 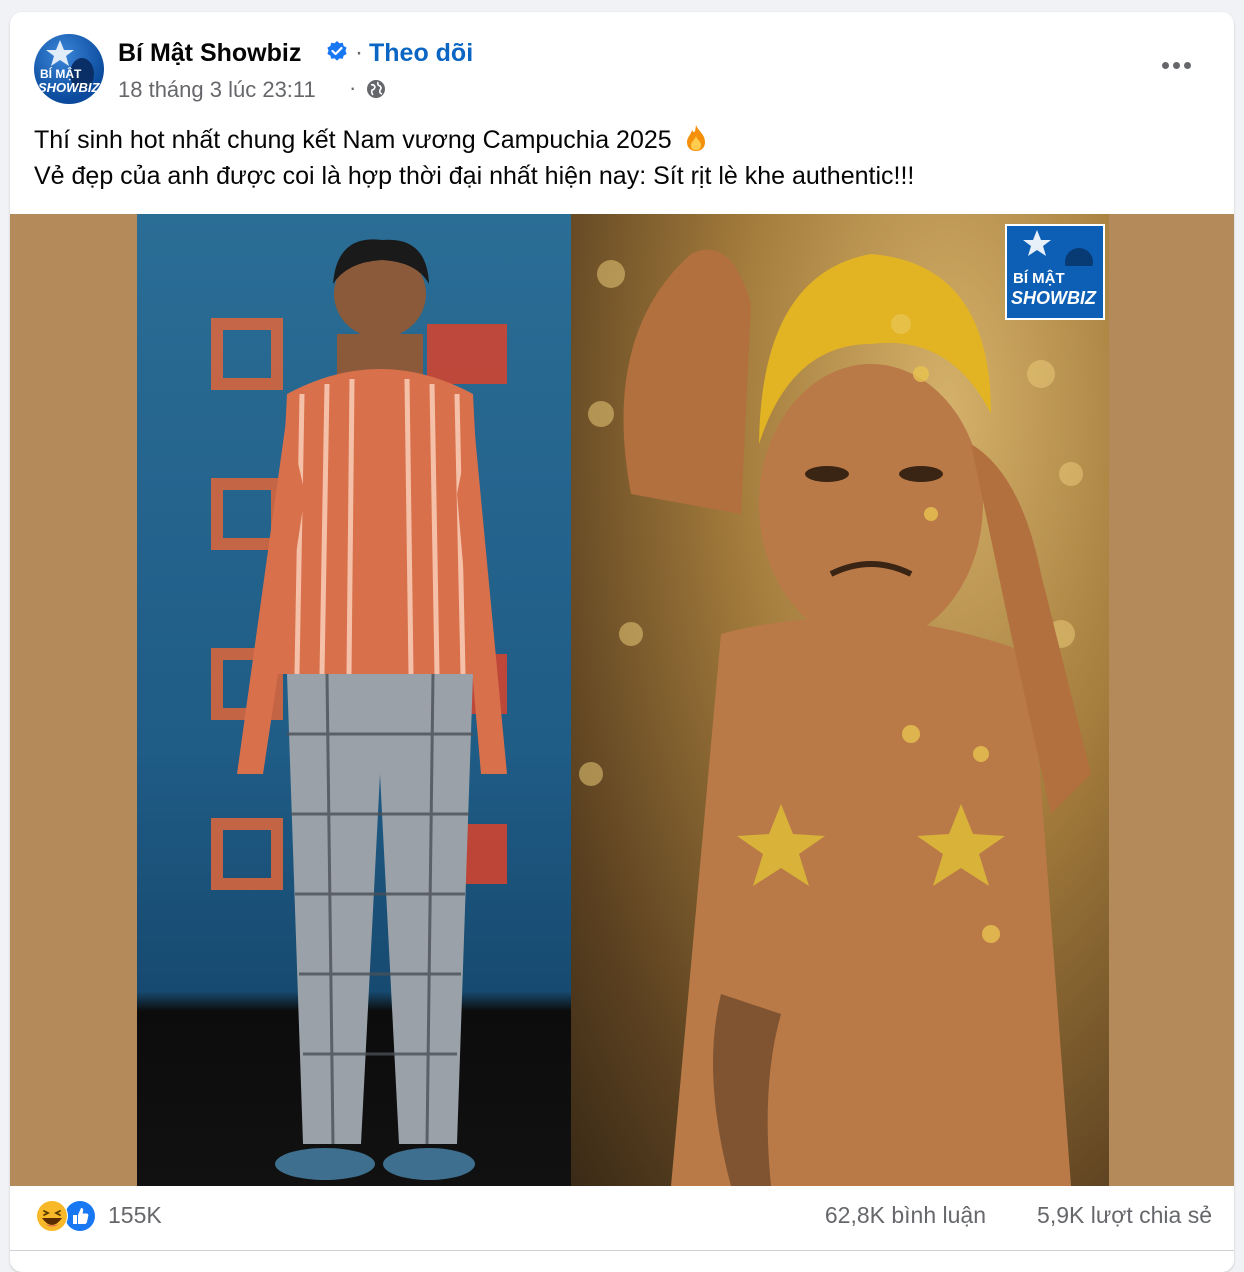 I want to click on post-footer: 155K 62,8K bình luận 5,9K lượt chia sẻ, so click(x=622, y=1218).